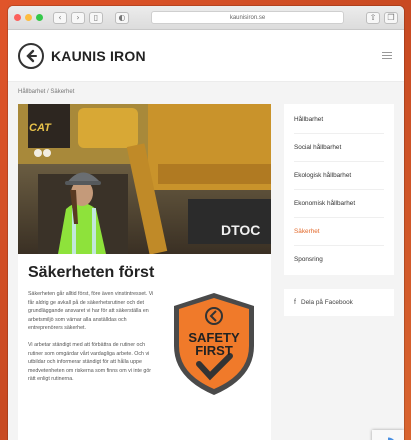  What do you see at coordinates (339, 259) in the screenshot?
I see `sidebar-item-sponsring: Sponsring` at bounding box center [339, 259].